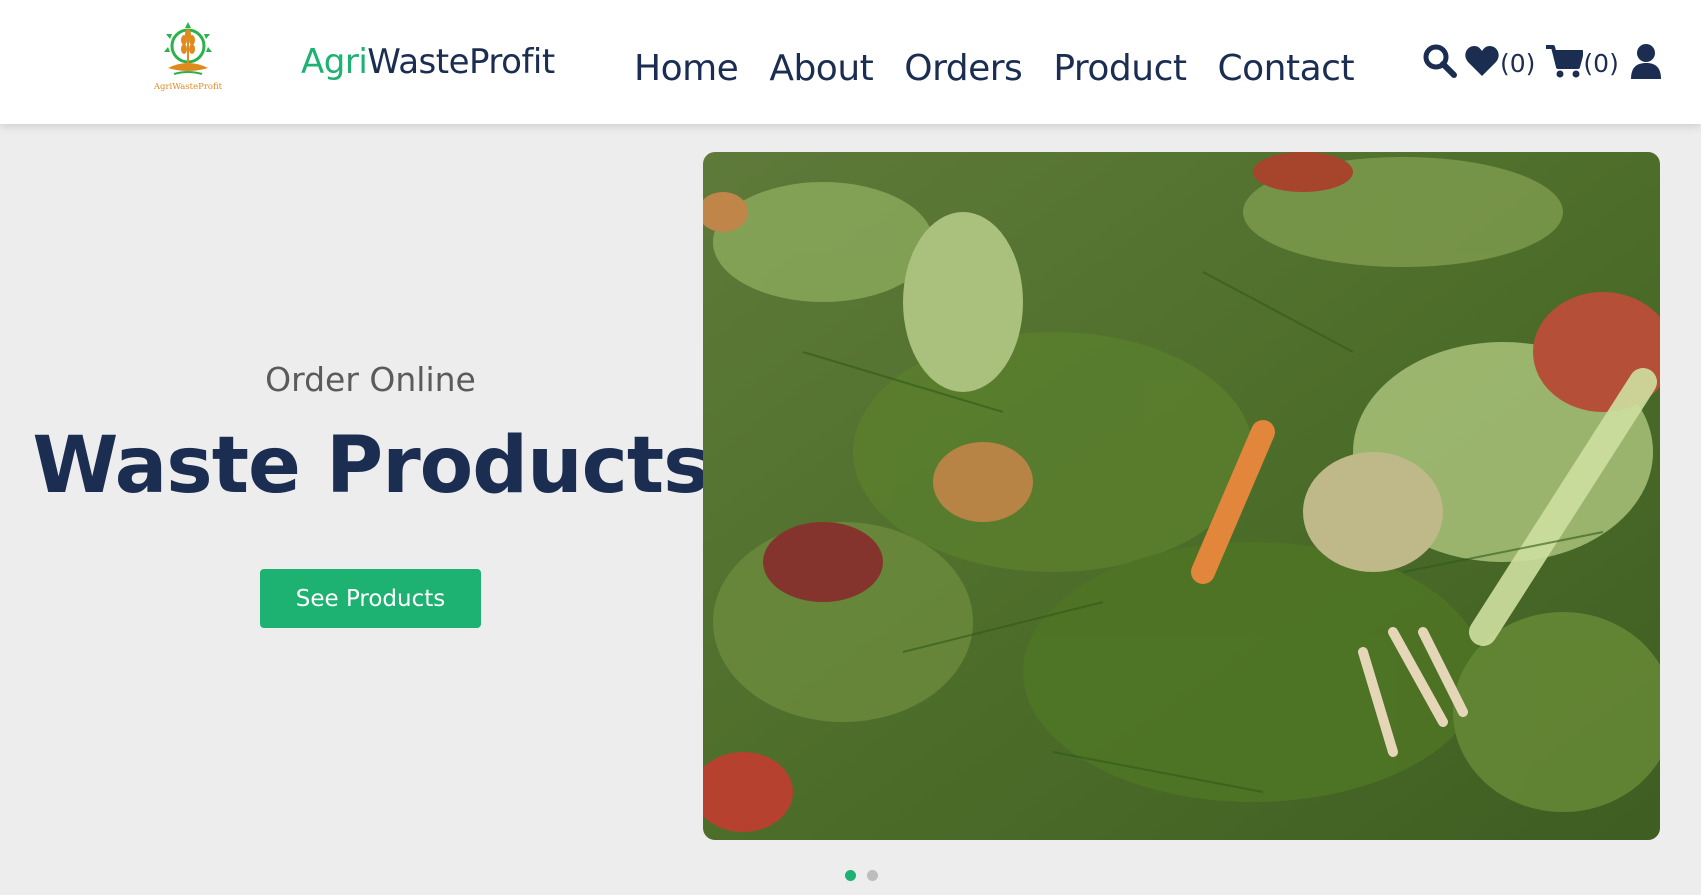 This screenshot has height=895, width=1701. Describe the element at coordinates (1541, 63) in the screenshot. I see `header-actions: (0) (0)` at that location.